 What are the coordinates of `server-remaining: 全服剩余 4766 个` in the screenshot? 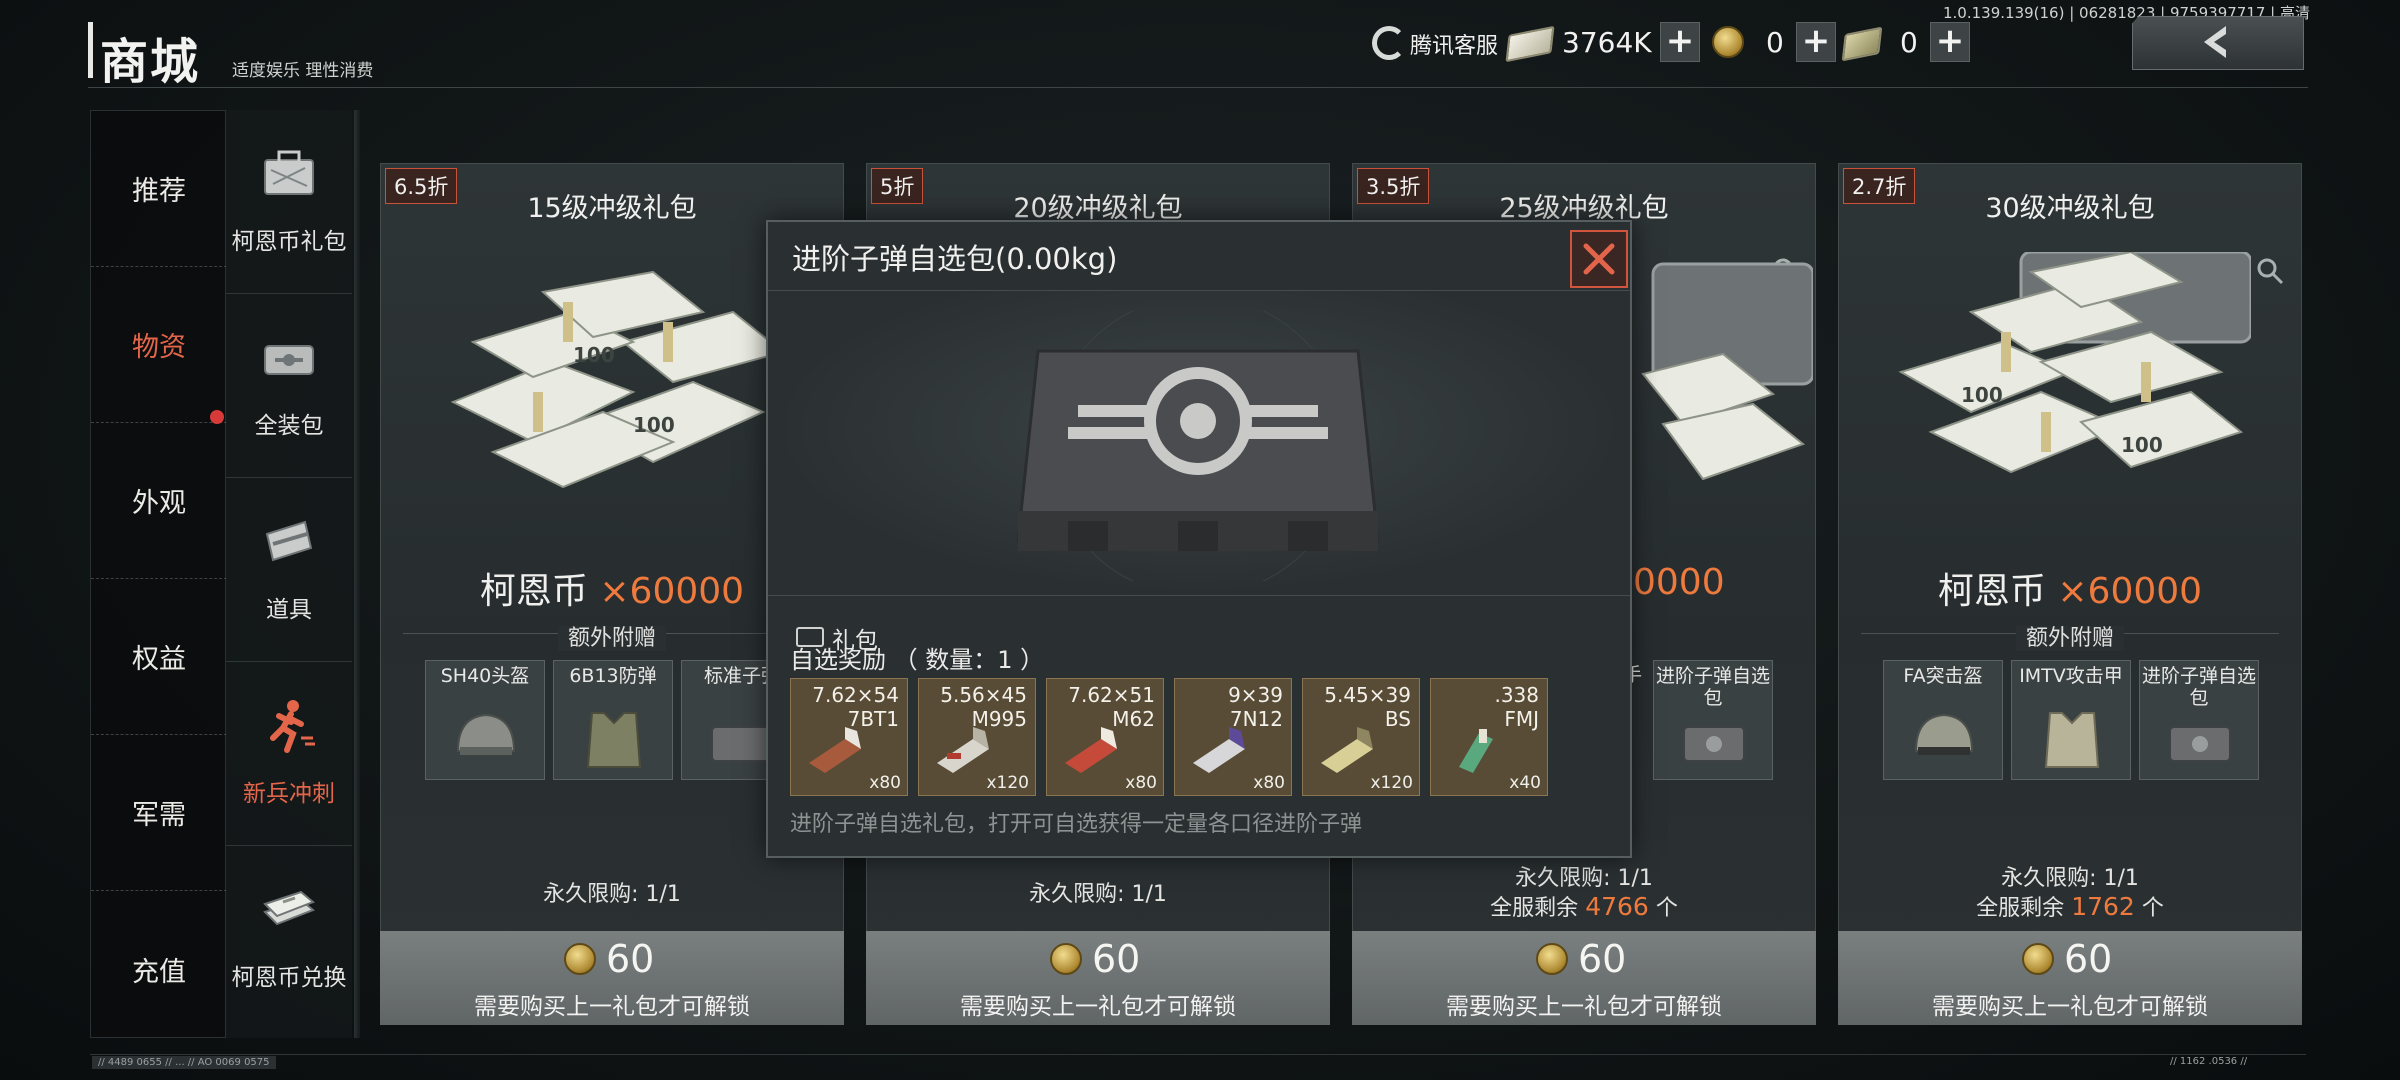 It's located at (1584, 906).